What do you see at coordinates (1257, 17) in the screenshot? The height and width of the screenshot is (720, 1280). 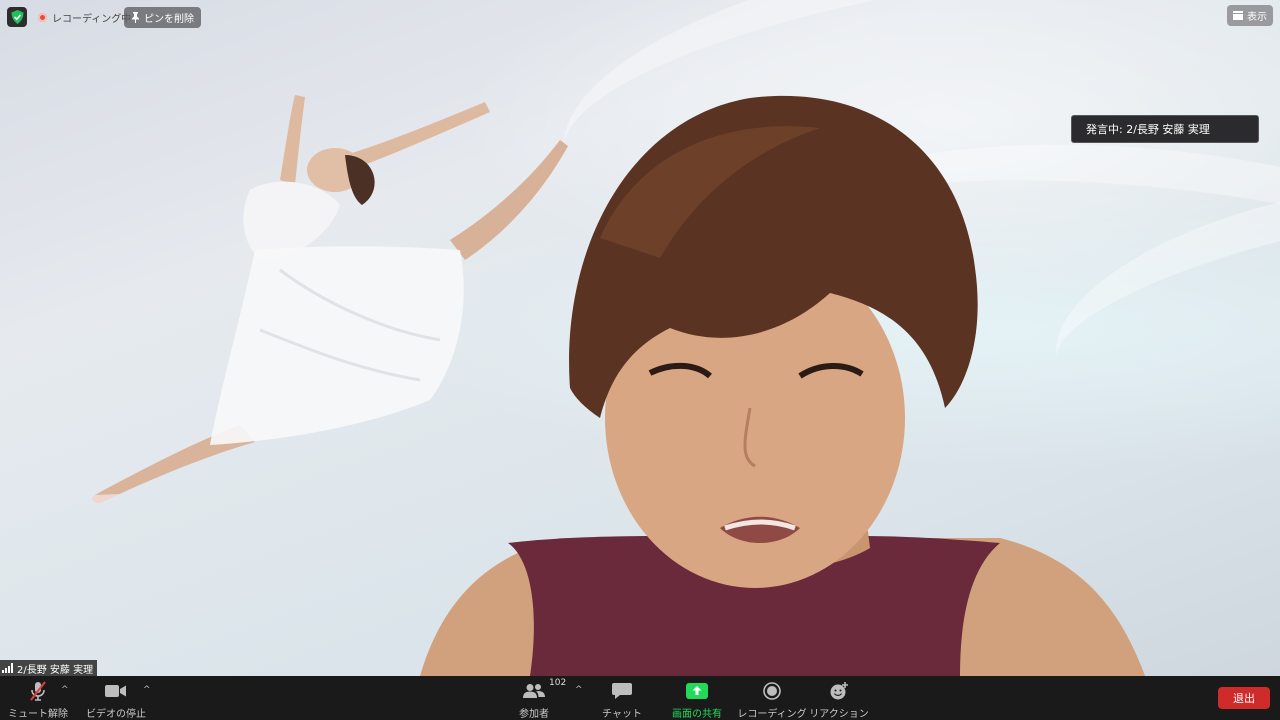 I see `view-label: 表示` at bounding box center [1257, 17].